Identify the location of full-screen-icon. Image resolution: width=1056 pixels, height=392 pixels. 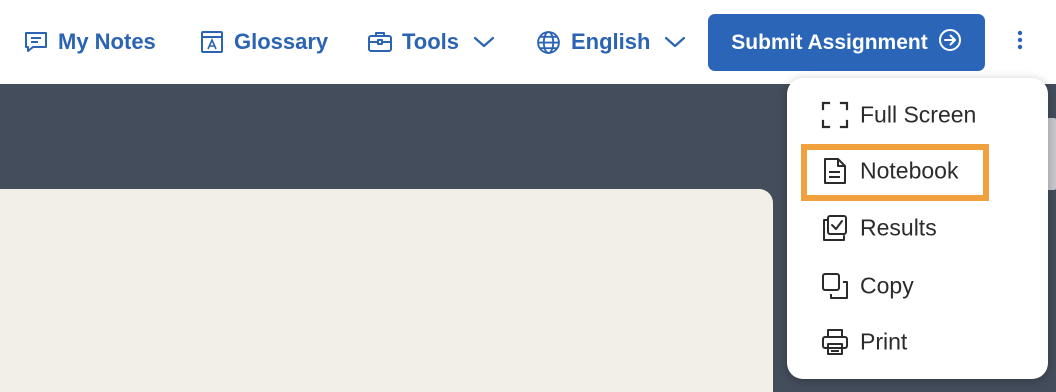
(835, 115).